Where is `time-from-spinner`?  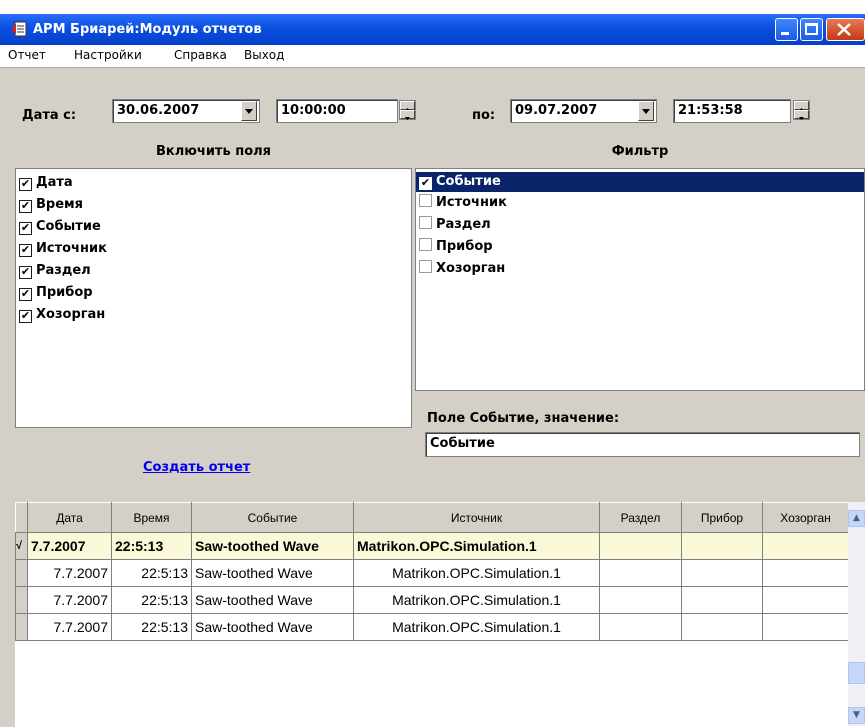
time-from-spinner is located at coordinates (407, 110).